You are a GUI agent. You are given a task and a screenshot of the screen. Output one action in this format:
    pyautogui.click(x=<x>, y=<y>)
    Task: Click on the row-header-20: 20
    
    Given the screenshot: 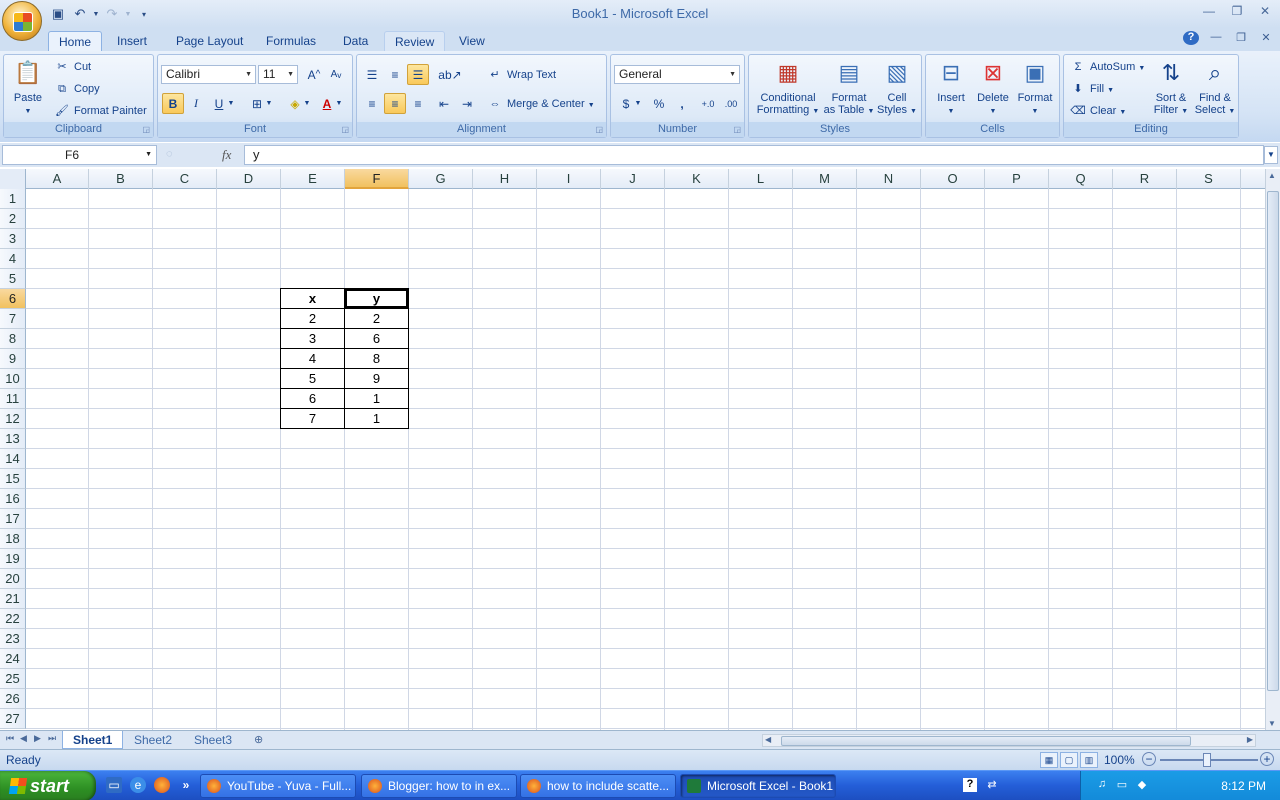 What is the action you would take?
    pyautogui.click(x=13, y=579)
    